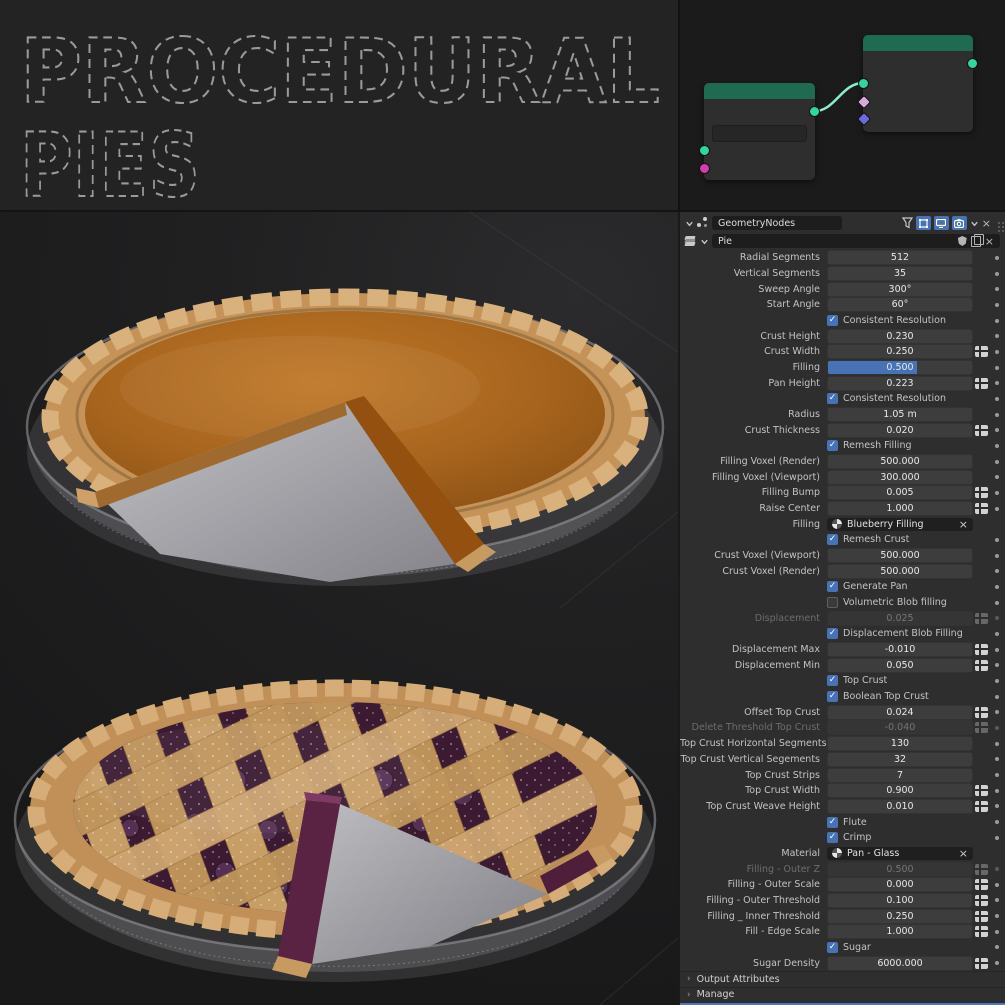 This screenshot has height=1005, width=1005. What do you see at coordinates (900, 791) in the screenshot?
I see `param-value-field: 0.900` at bounding box center [900, 791].